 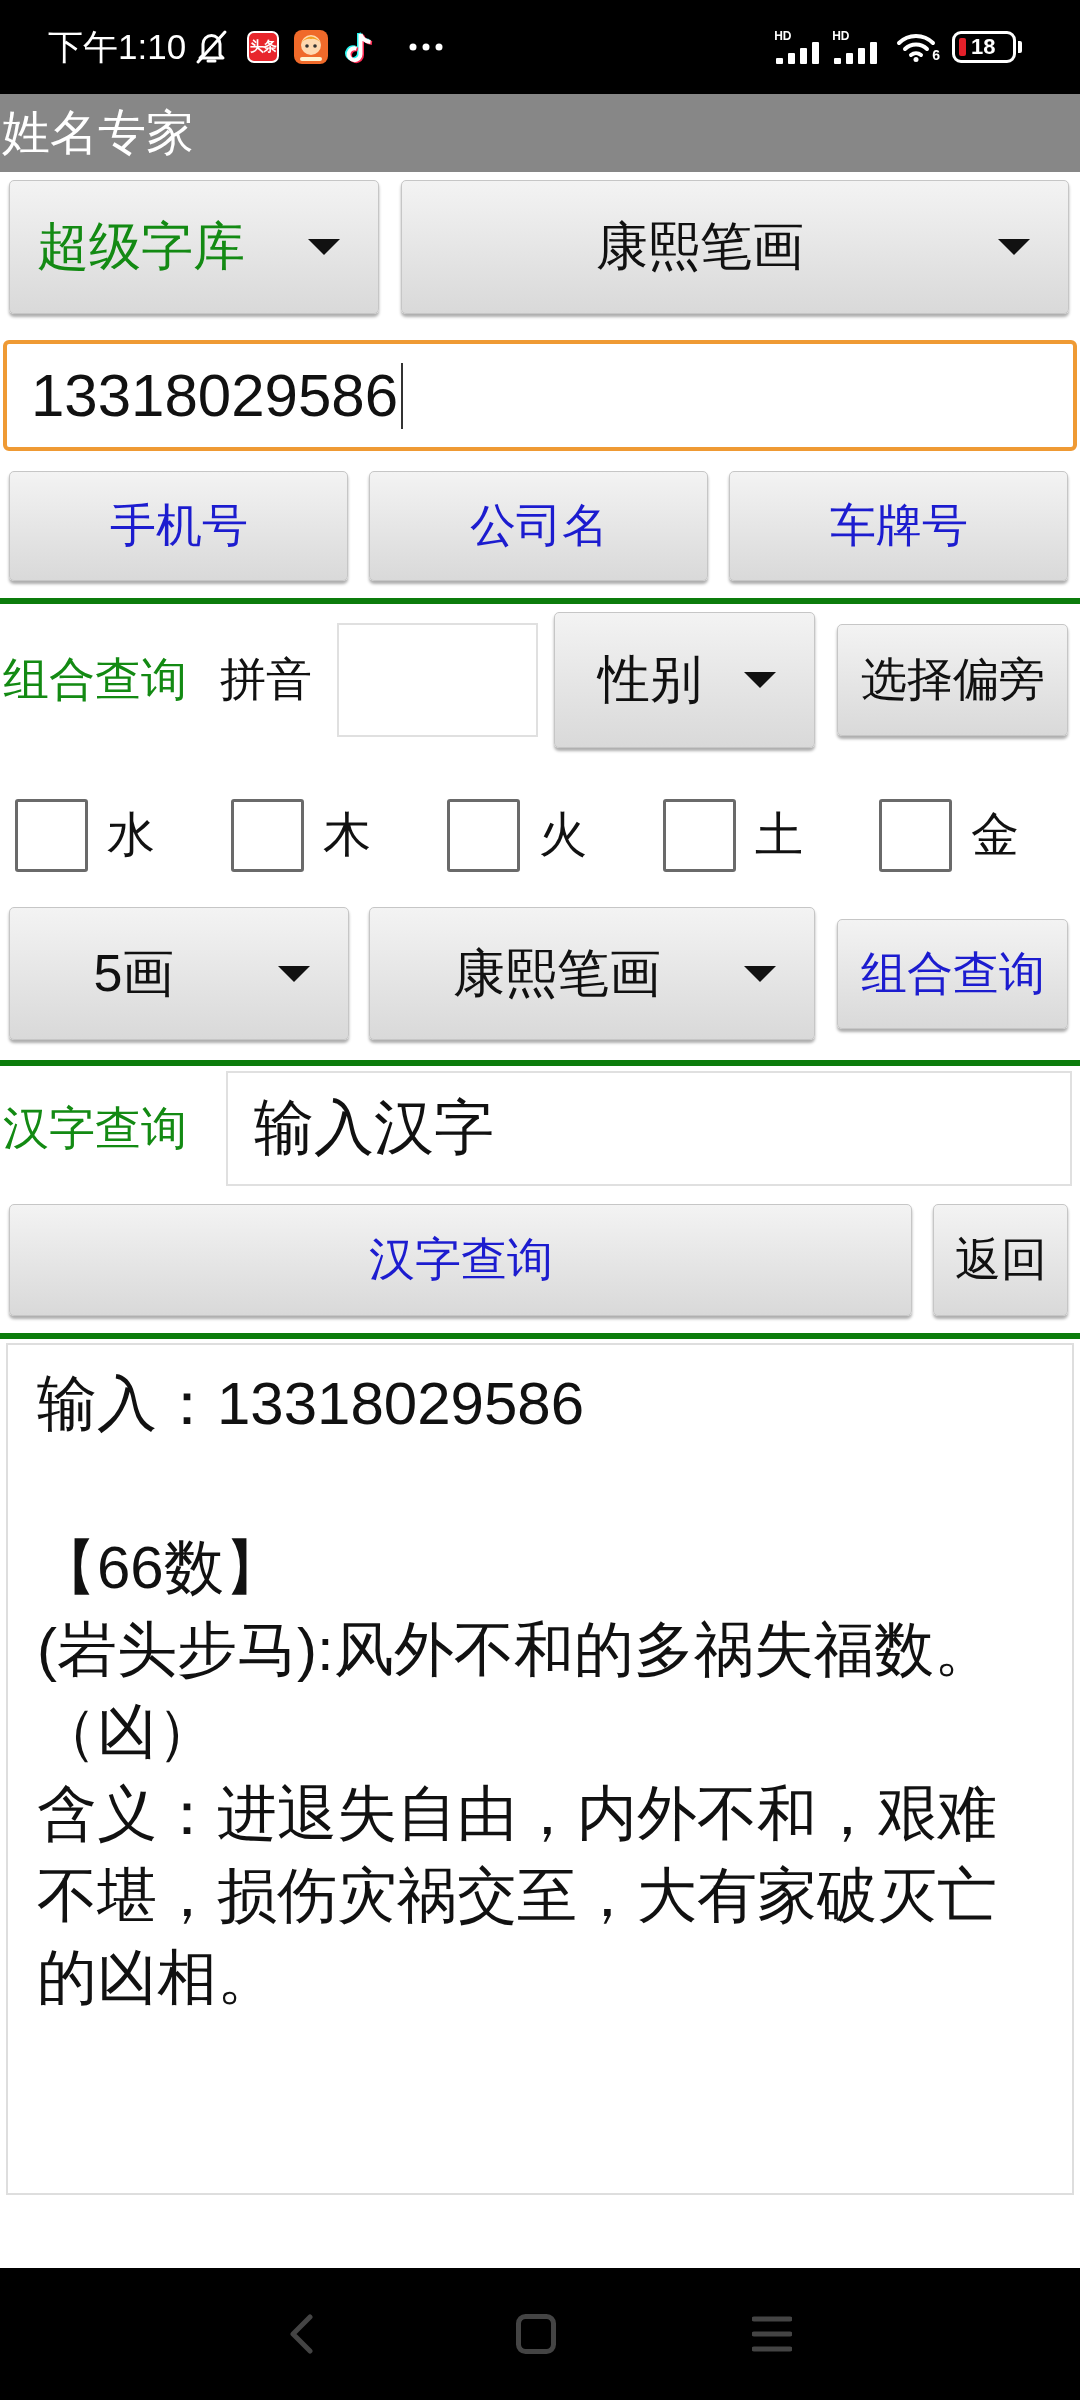 I want to click on cartoon-app-icon, so click(x=311, y=47).